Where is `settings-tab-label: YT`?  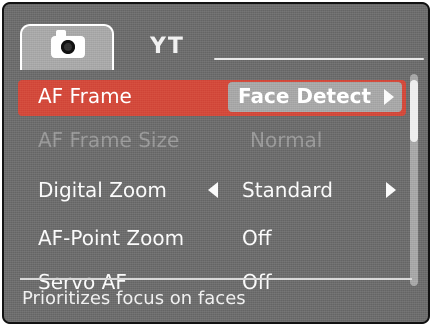 settings-tab-label: YT is located at coordinates (167, 46).